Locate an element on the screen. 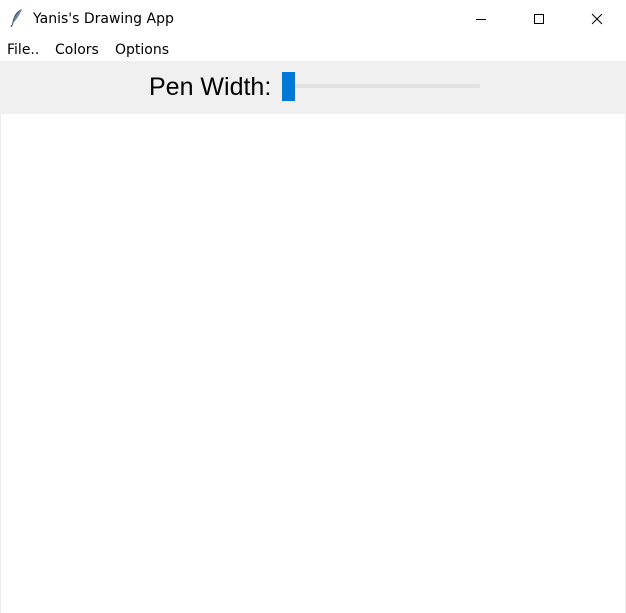  pen-width-slider is located at coordinates (382, 86).